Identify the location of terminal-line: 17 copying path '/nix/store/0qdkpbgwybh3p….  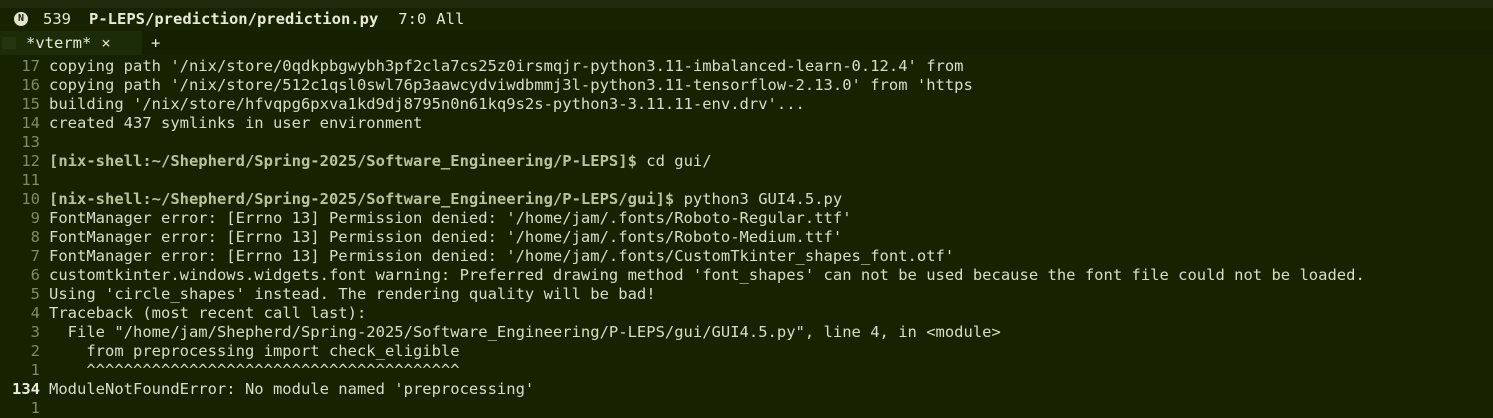
(746, 66).